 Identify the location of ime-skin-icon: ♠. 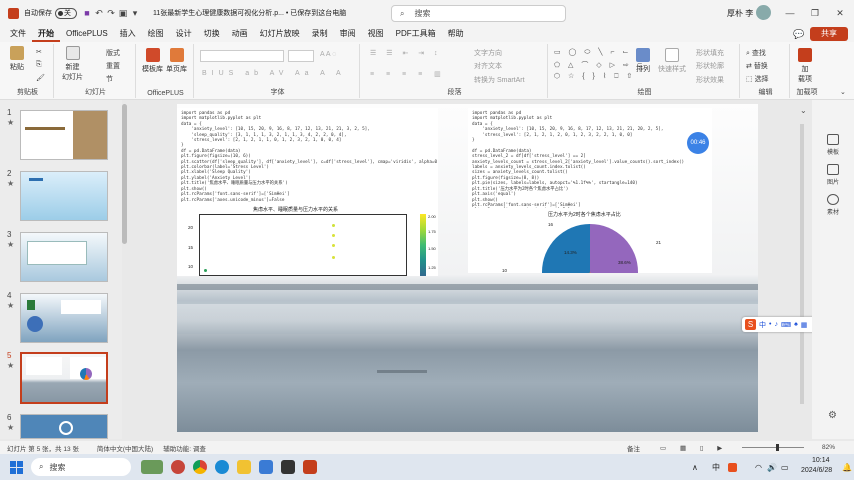
(796, 324).